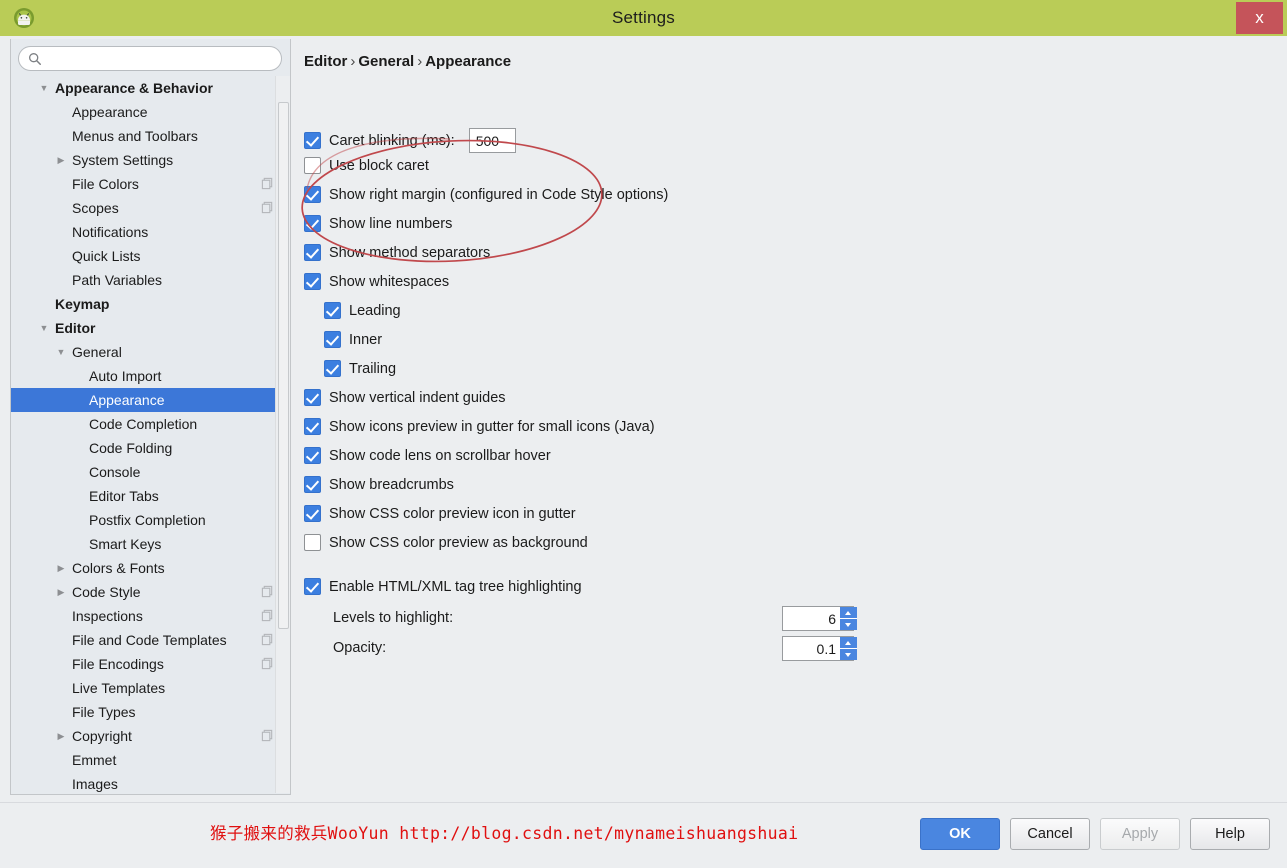 Image resolution: width=1287 pixels, height=868 pixels. Describe the element at coordinates (150, 688) in the screenshot. I see `sidebar-item-live-templates: Live Templates` at that location.